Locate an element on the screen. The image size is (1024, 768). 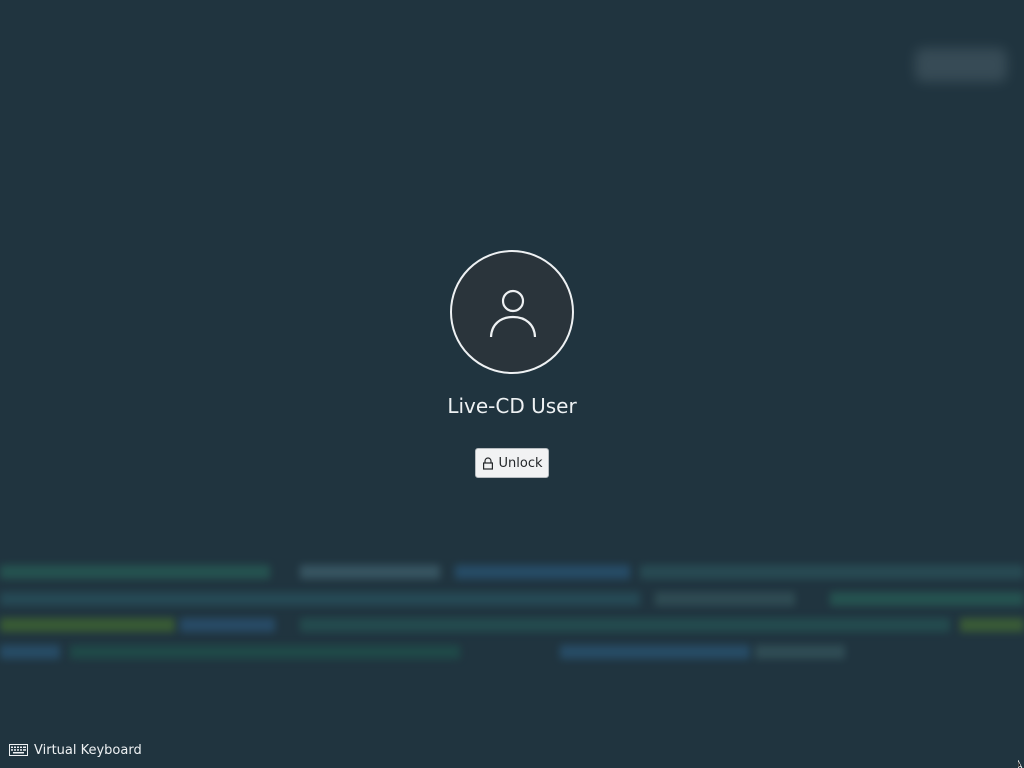
blurred-clock is located at coordinates (961, 65).